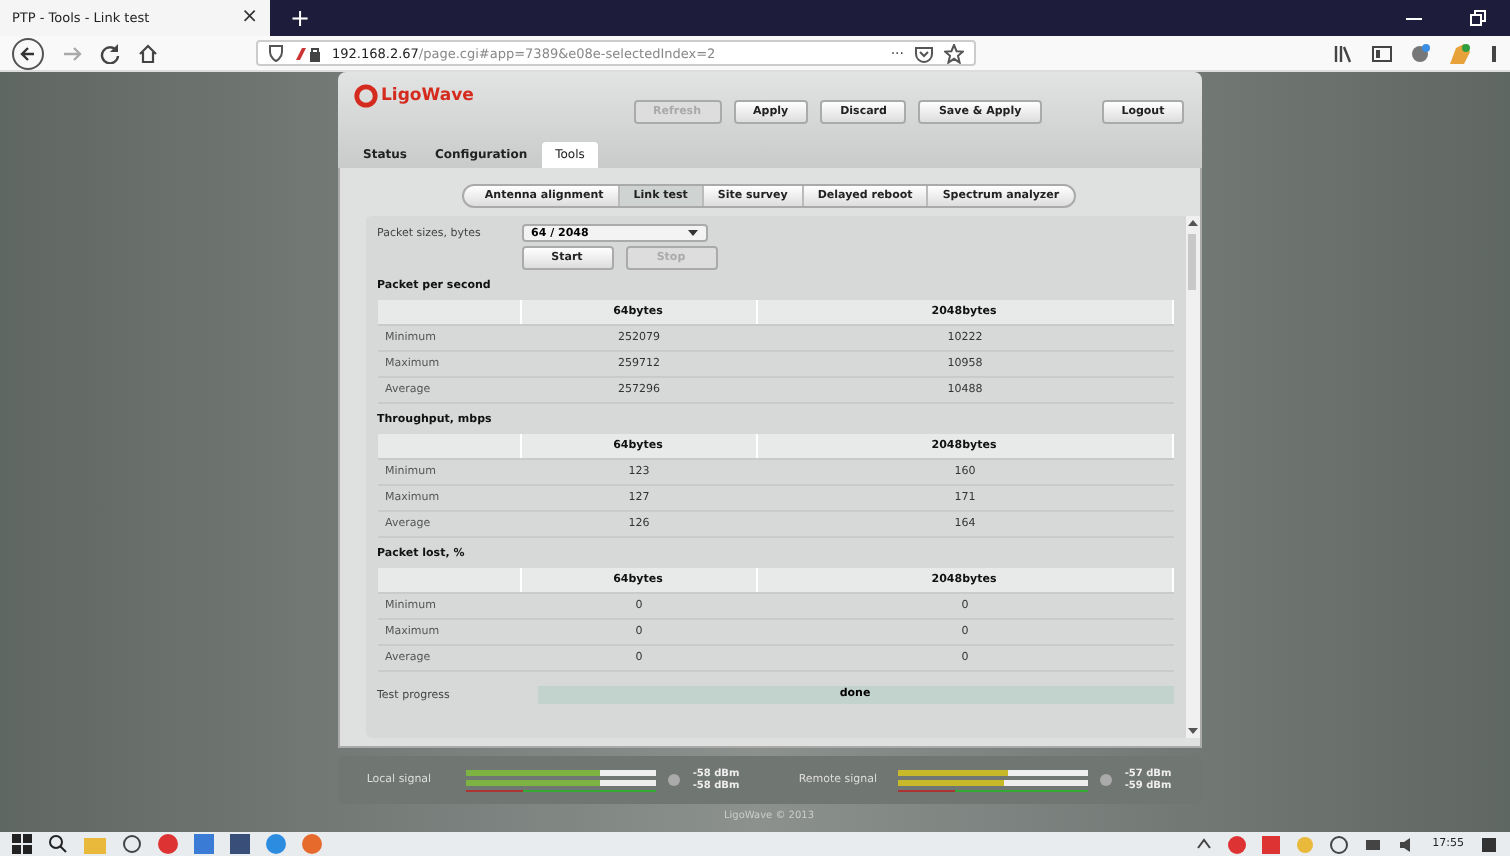  Describe the element at coordinates (427, 96) in the screenshot. I see `logo-text: LigoWave` at that location.